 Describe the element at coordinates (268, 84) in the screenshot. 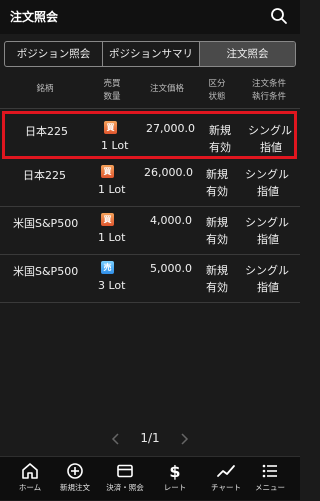

I see `header-order-condition: 注文条件` at that location.